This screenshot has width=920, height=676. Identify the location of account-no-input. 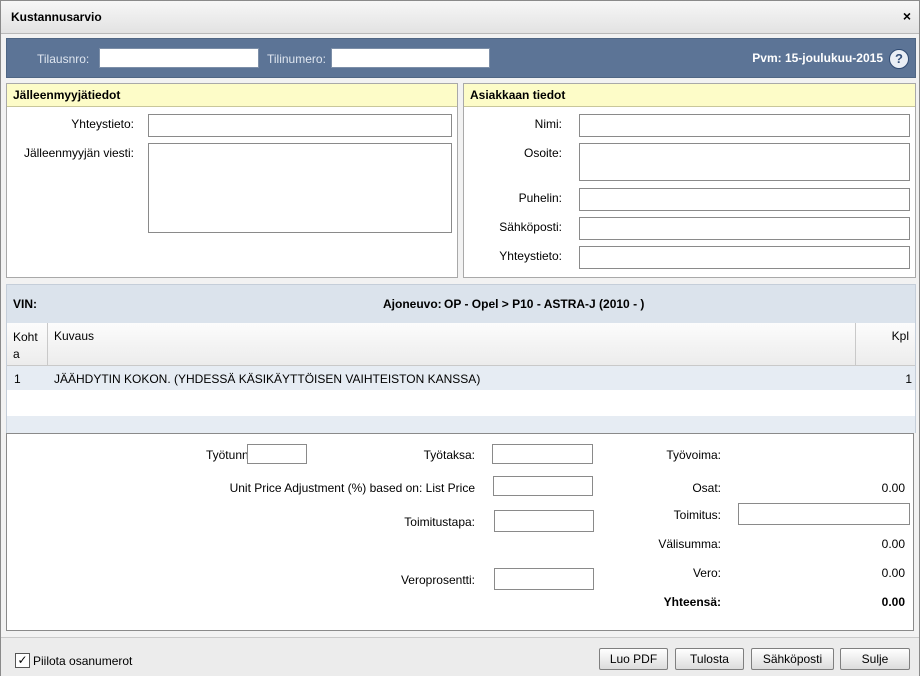
(410, 58).